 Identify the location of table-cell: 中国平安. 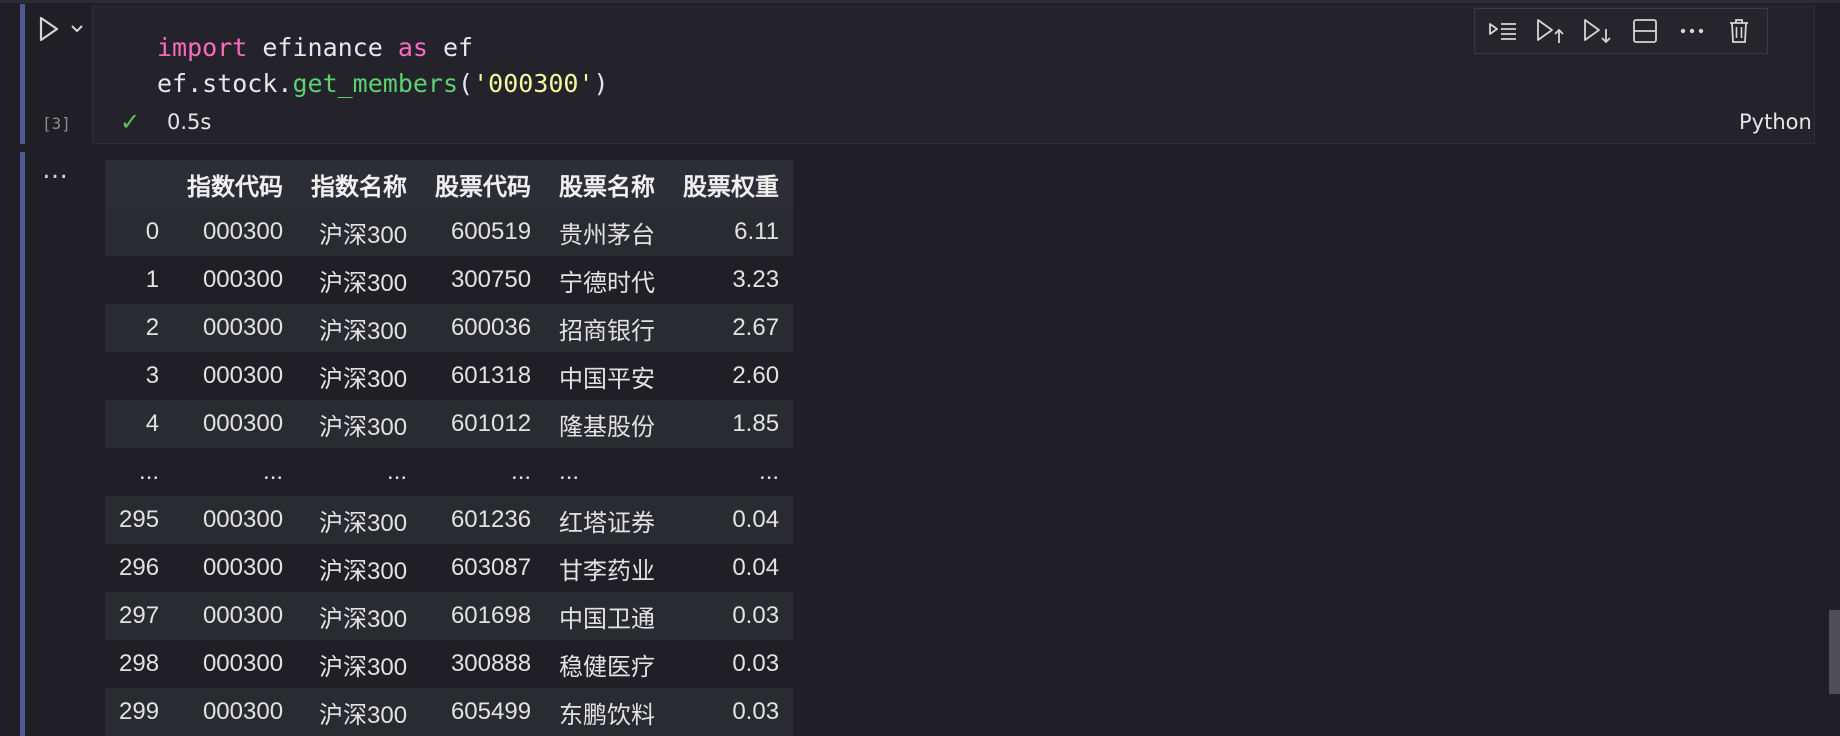
(607, 376).